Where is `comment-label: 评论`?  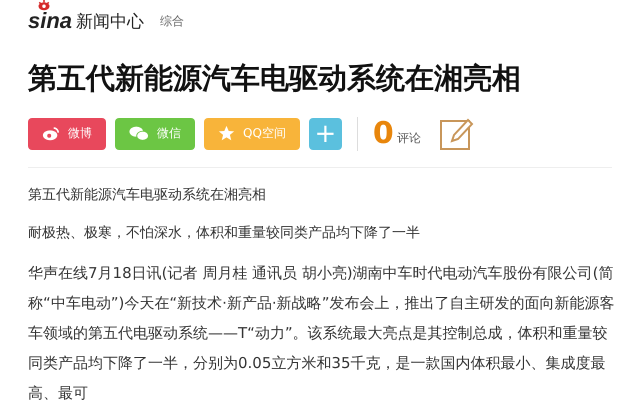 comment-label: 评论 is located at coordinates (408, 138).